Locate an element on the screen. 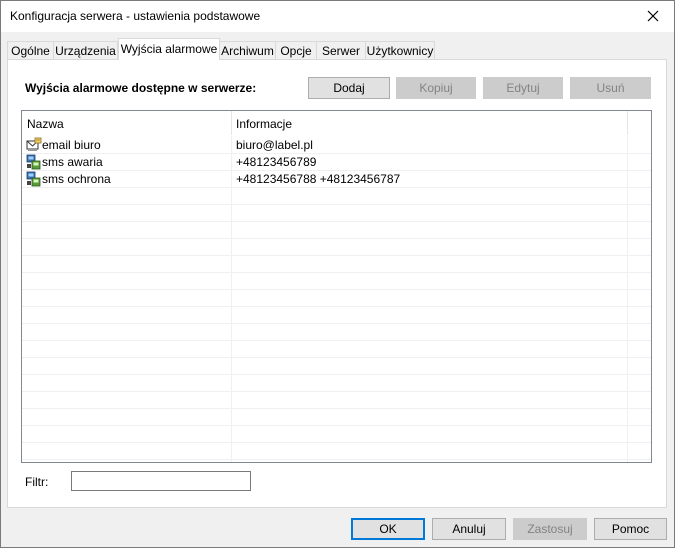 This screenshot has height=548, width=675. filter-input is located at coordinates (161, 481).